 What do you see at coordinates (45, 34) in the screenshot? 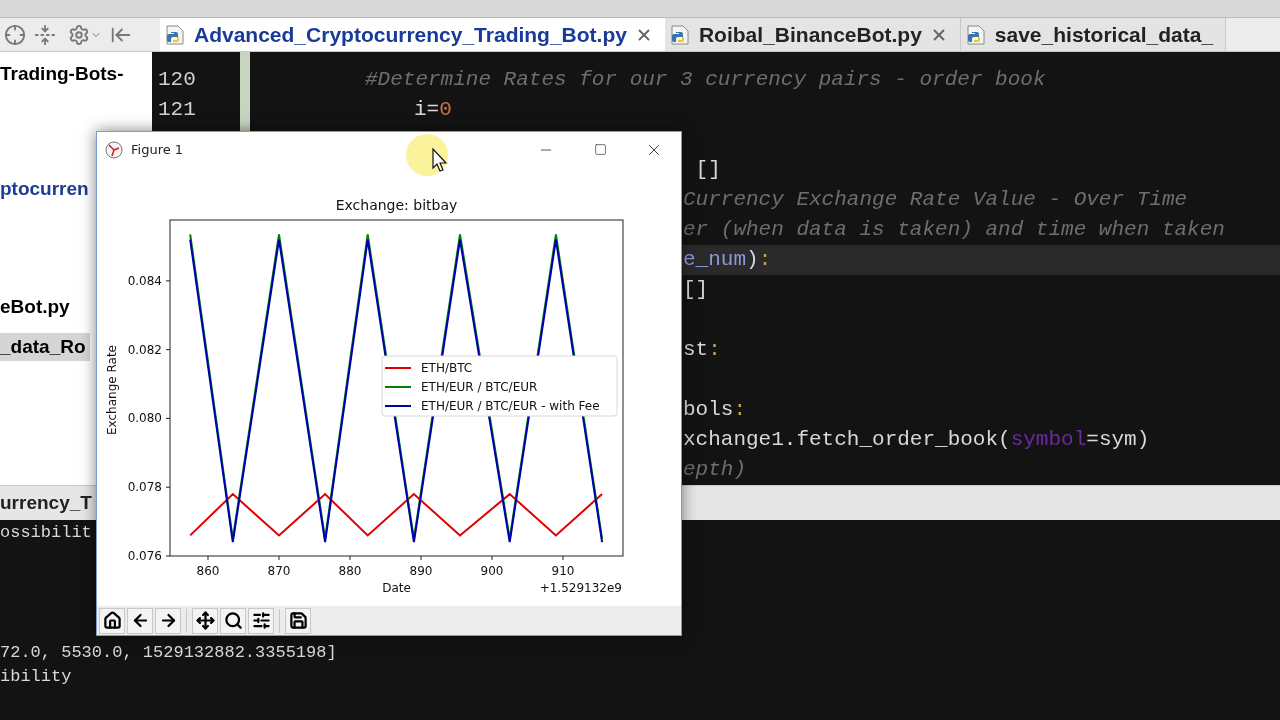
I see `collapse-icon` at bounding box center [45, 34].